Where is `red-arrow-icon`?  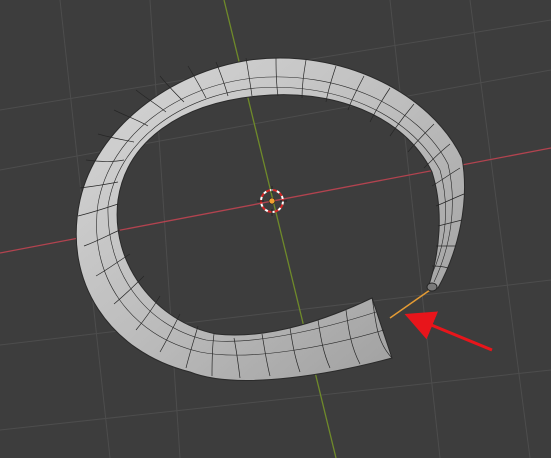
red-arrow-icon is located at coordinates (448, 331).